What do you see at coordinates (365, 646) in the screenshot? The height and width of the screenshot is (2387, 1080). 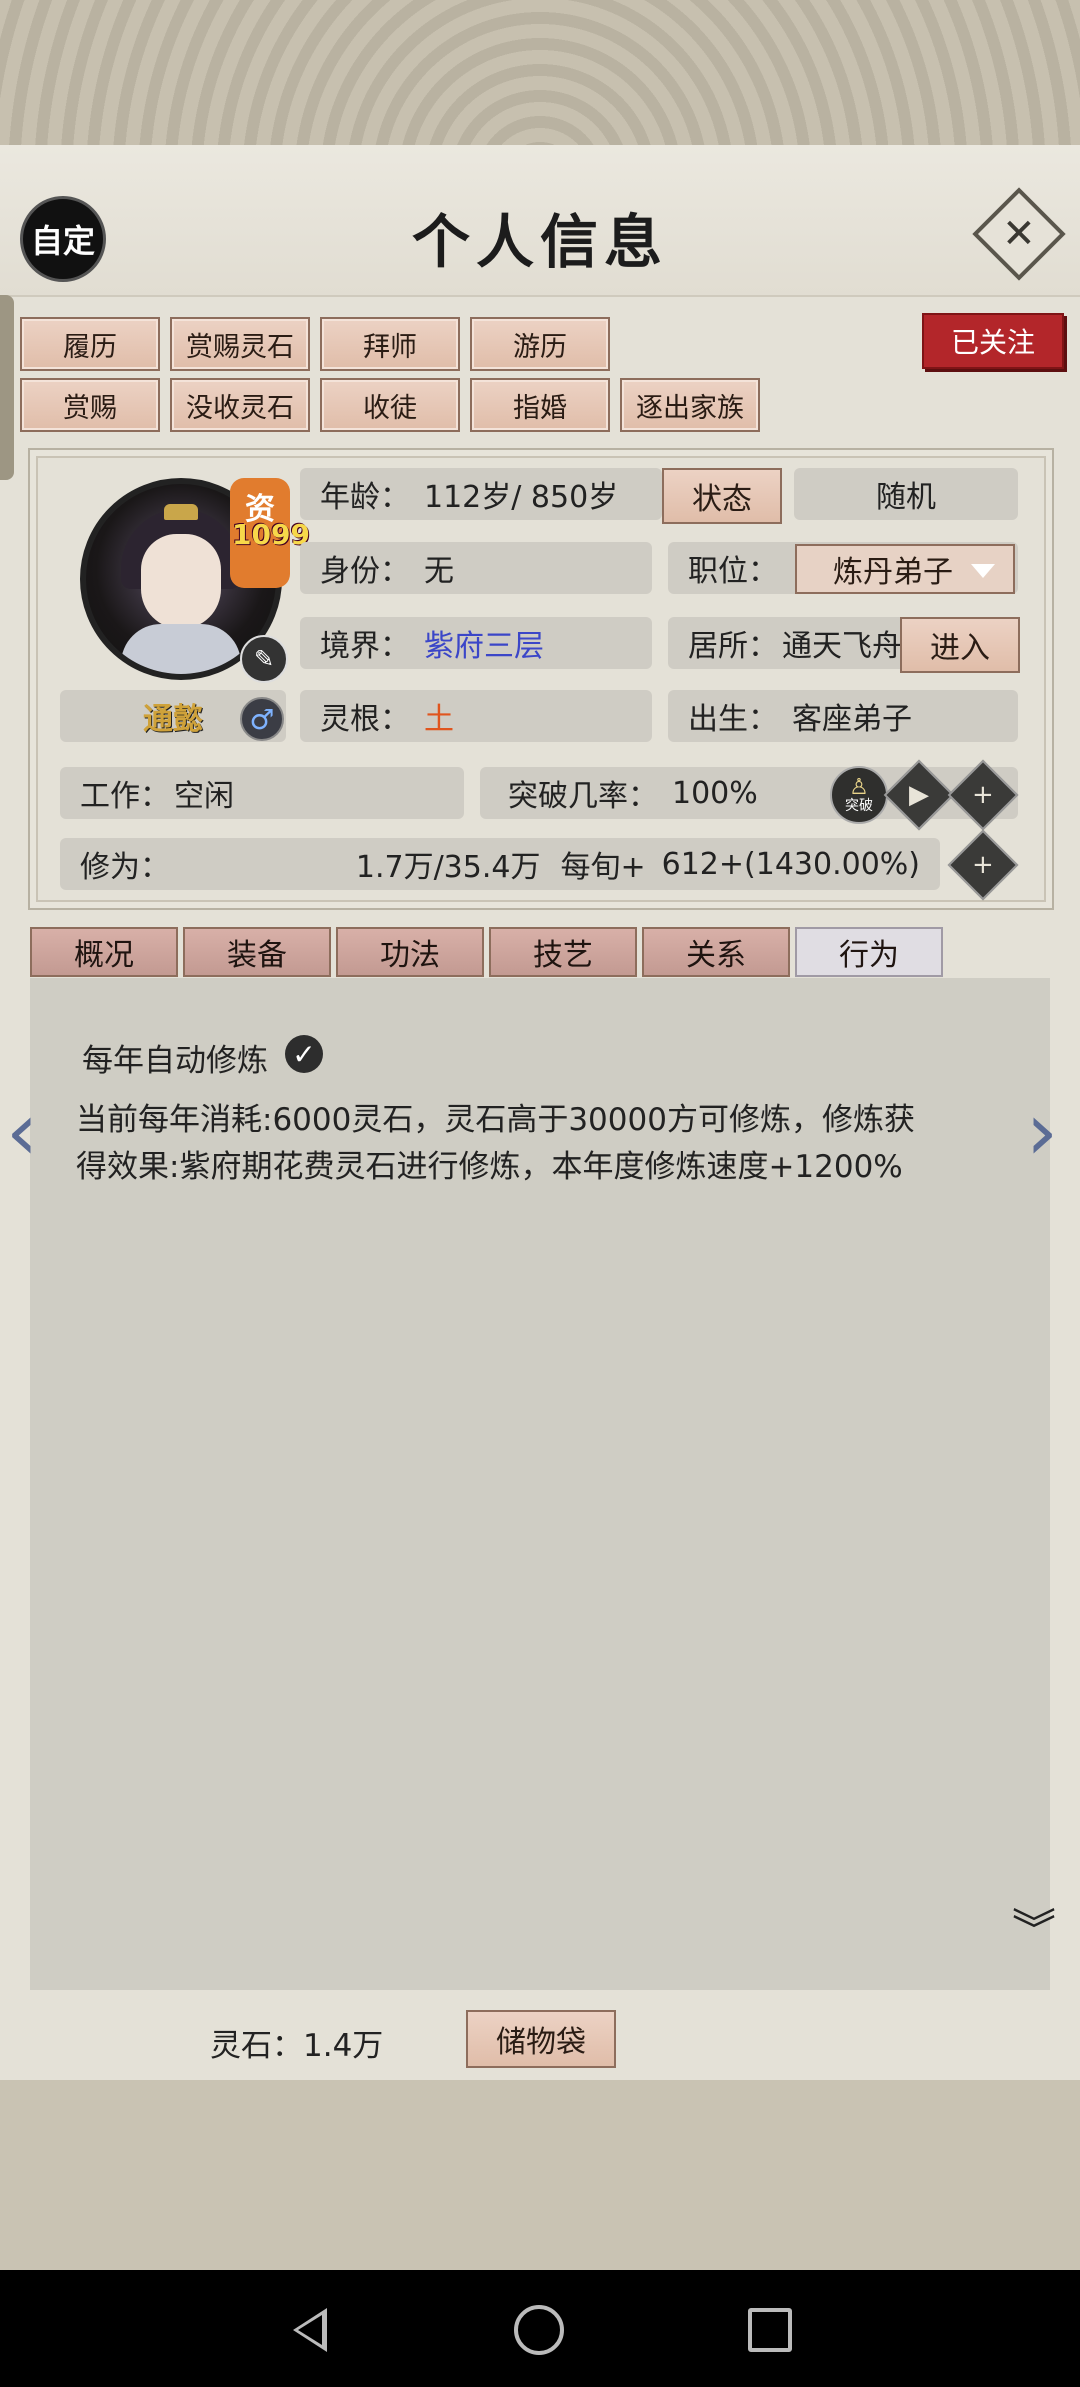 I see `realm-label: 境界：` at bounding box center [365, 646].